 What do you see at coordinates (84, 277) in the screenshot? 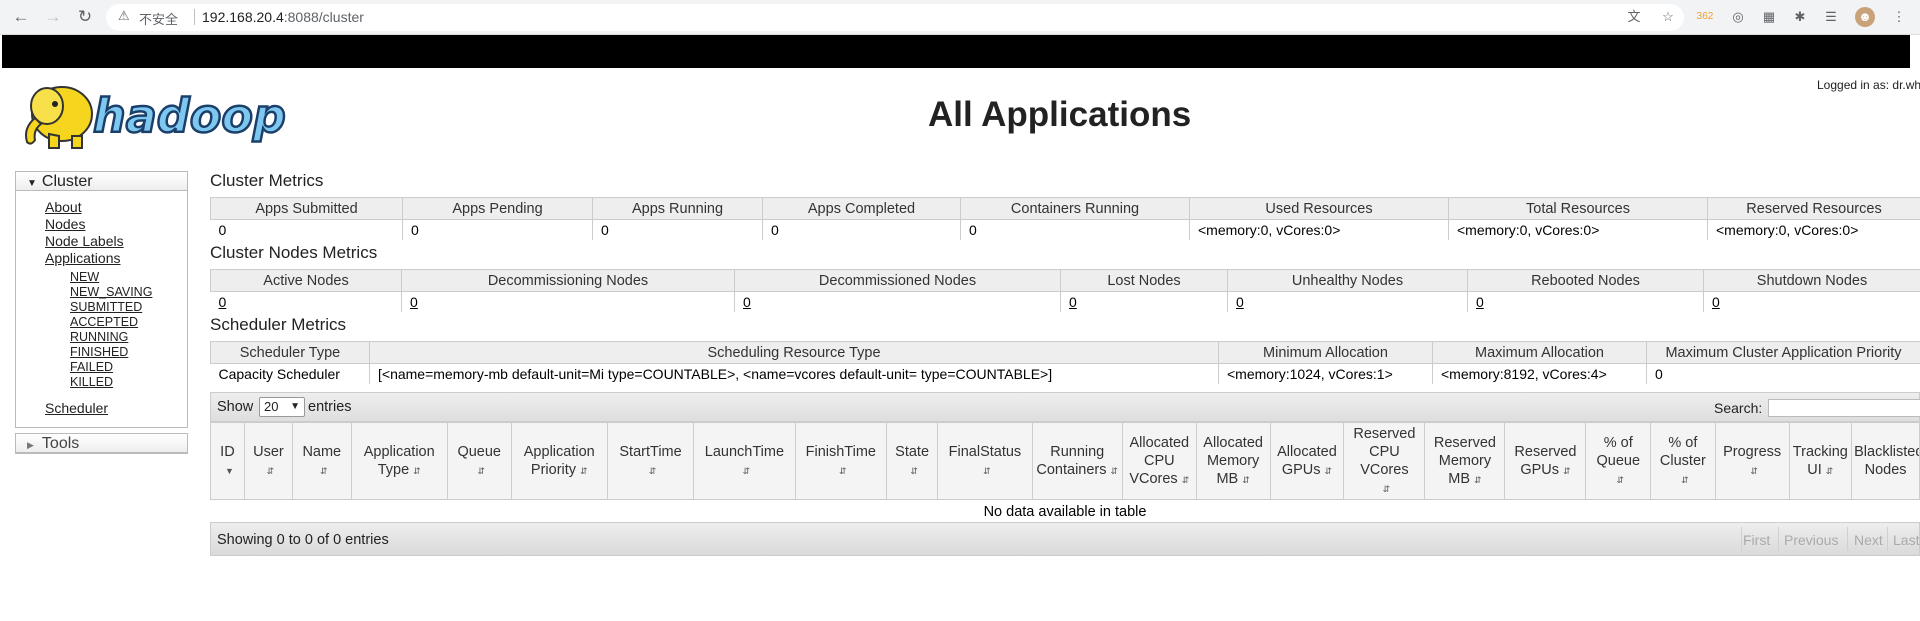
I see `nav-state-new: NEW` at bounding box center [84, 277].